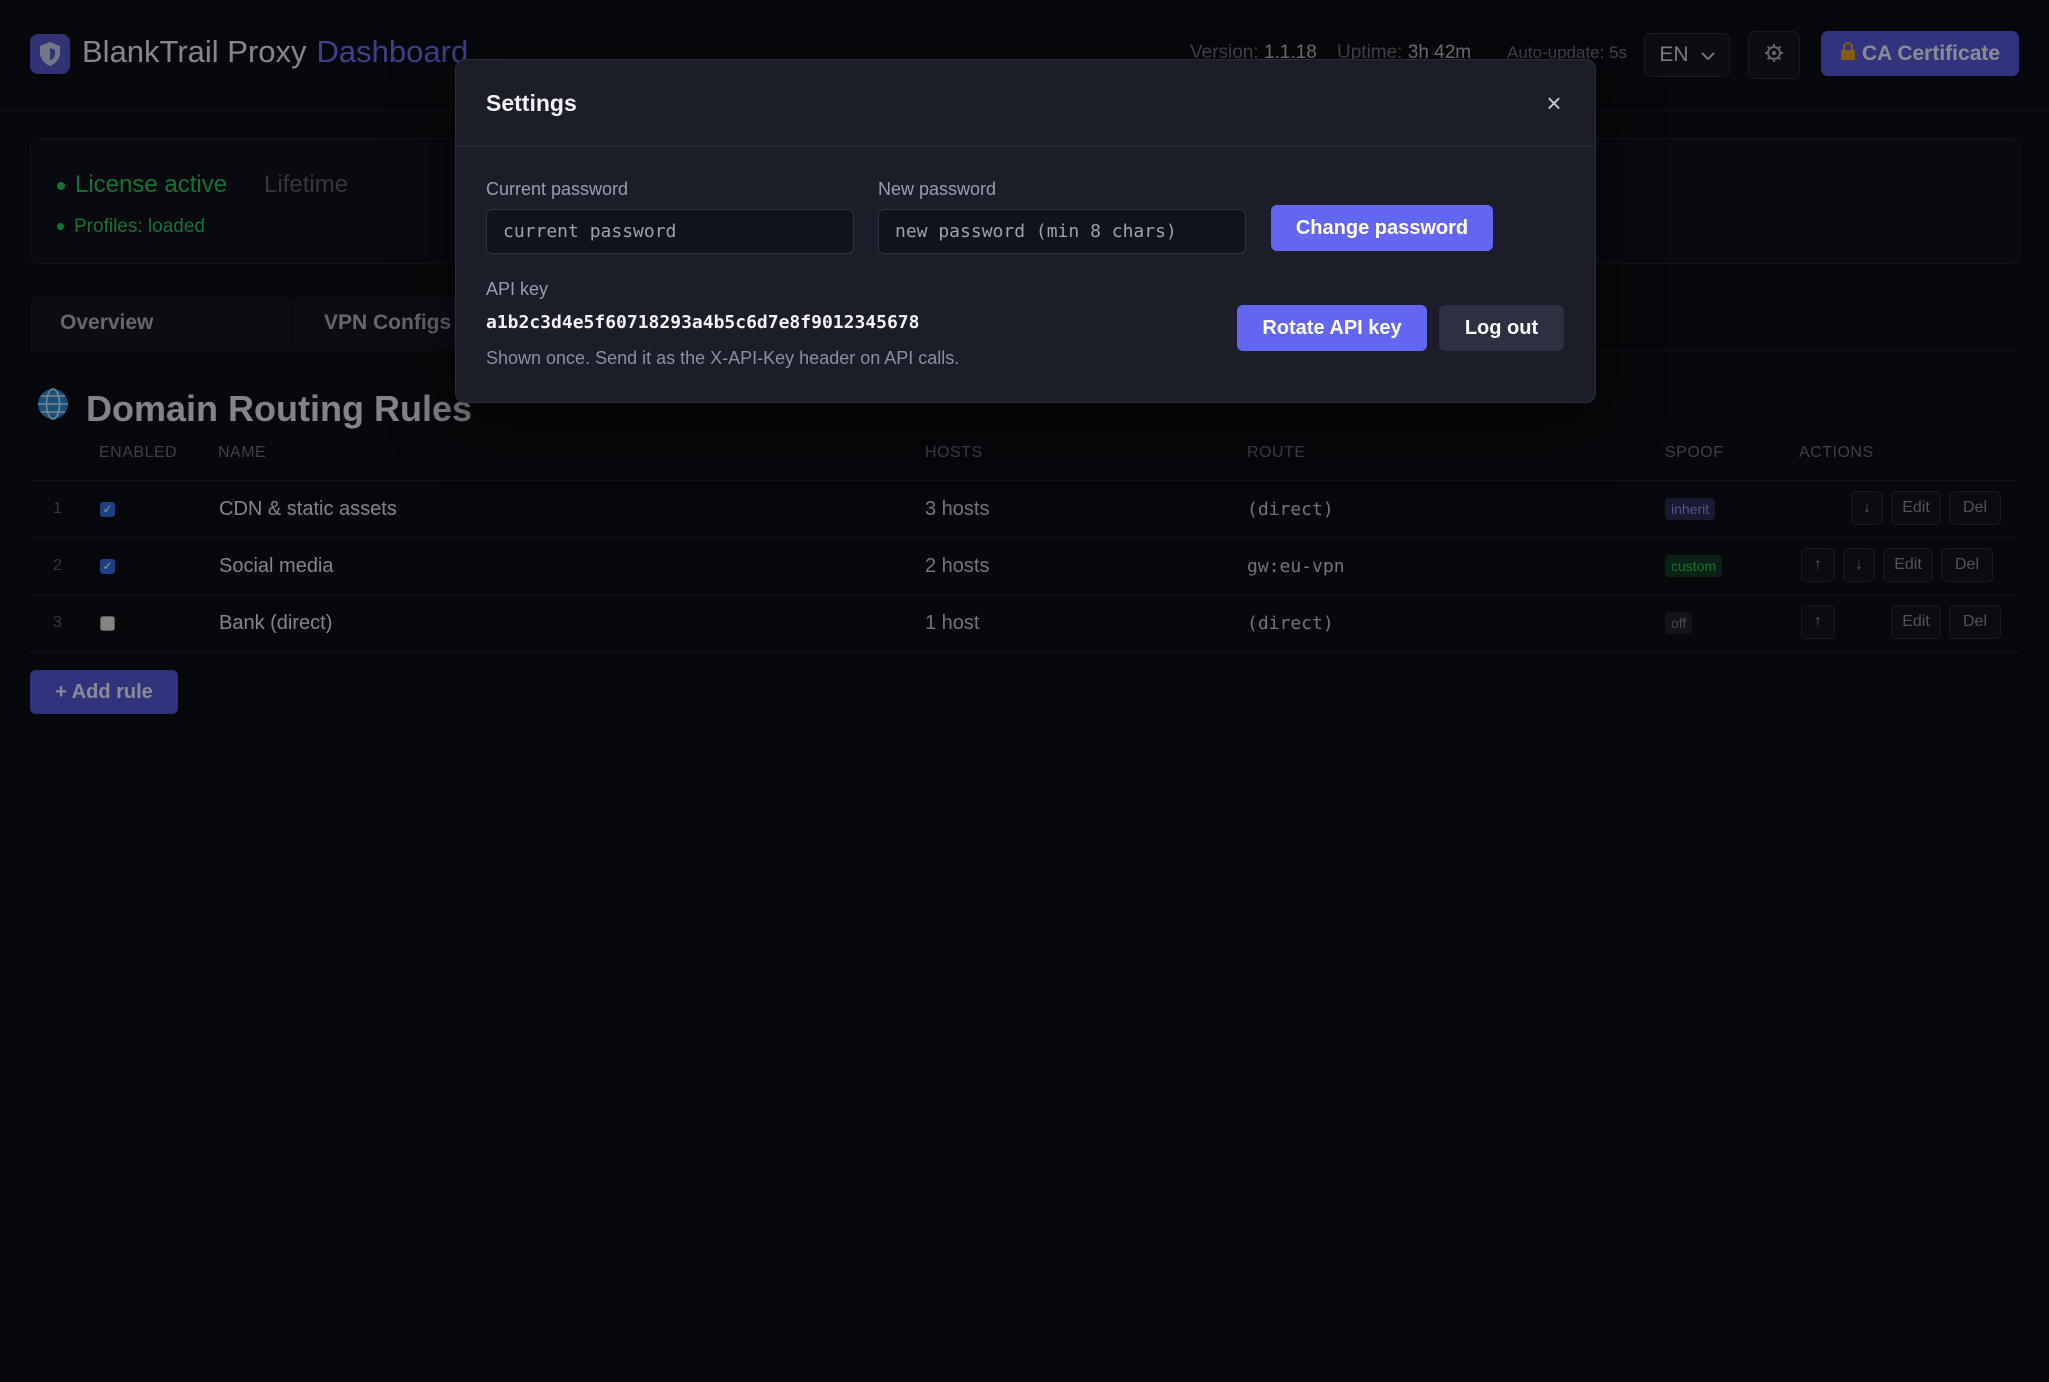 Image resolution: width=2049 pixels, height=1382 pixels. I want to click on close-icon: ×, so click(1554, 103).